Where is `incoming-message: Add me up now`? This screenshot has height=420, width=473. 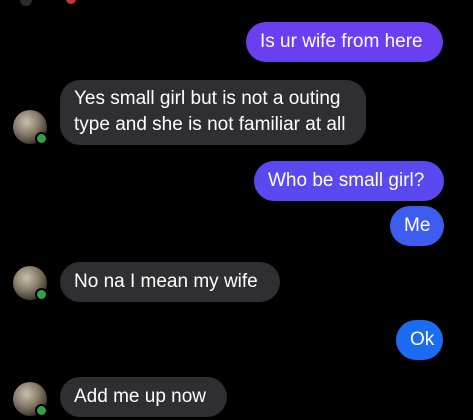
incoming-message: Add me up now is located at coordinates (143, 397).